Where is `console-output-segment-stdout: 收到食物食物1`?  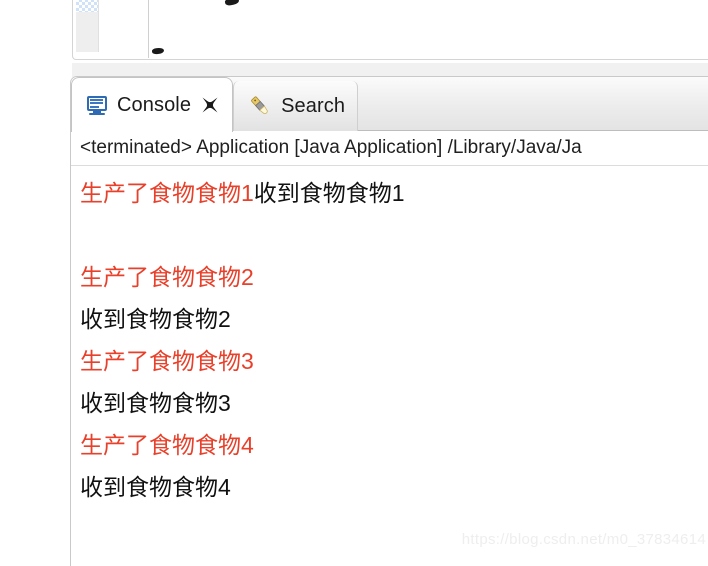 console-output-segment-stdout: 收到食物食物1 is located at coordinates (329, 193).